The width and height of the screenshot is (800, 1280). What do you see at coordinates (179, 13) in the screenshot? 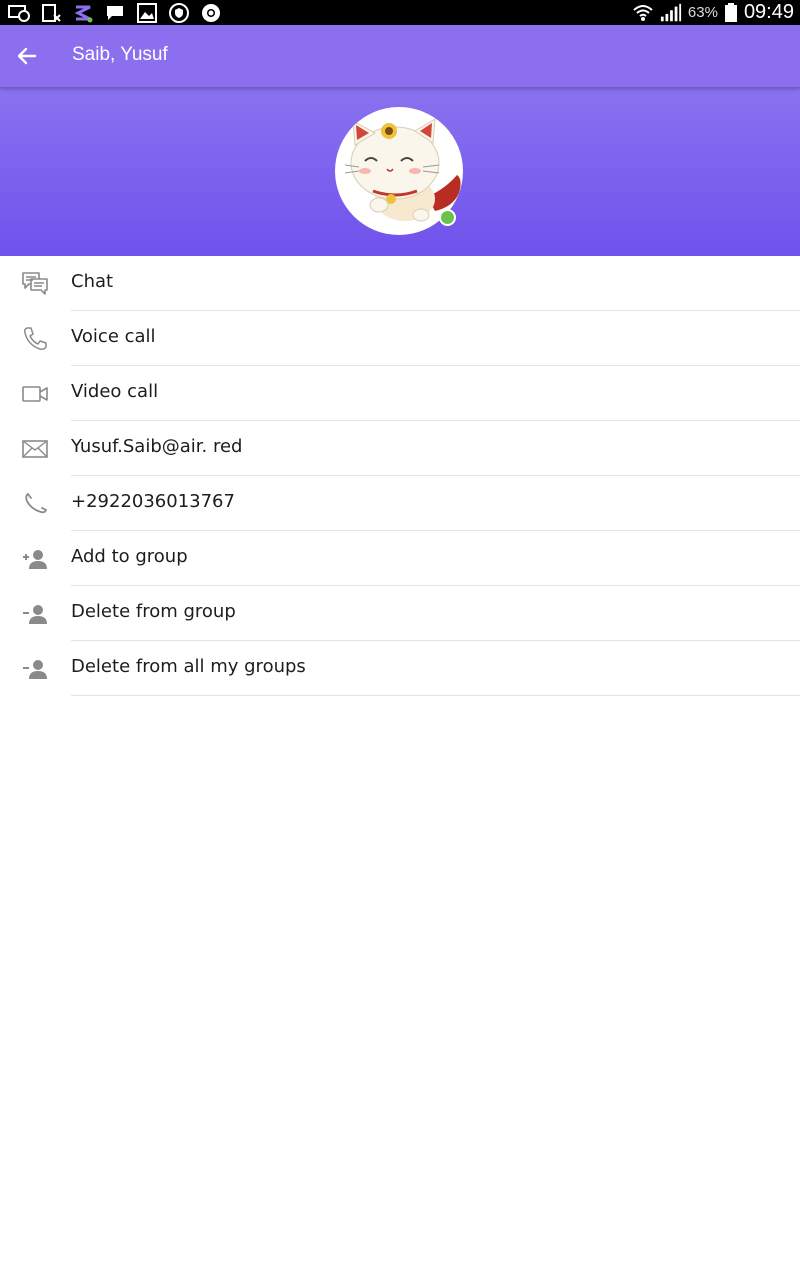
I see `shield-icon` at bounding box center [179, 13].